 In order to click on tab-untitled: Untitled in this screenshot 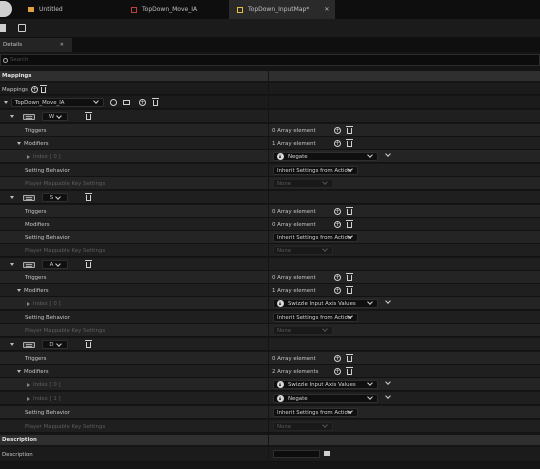, I will do `click(67, 9)`.